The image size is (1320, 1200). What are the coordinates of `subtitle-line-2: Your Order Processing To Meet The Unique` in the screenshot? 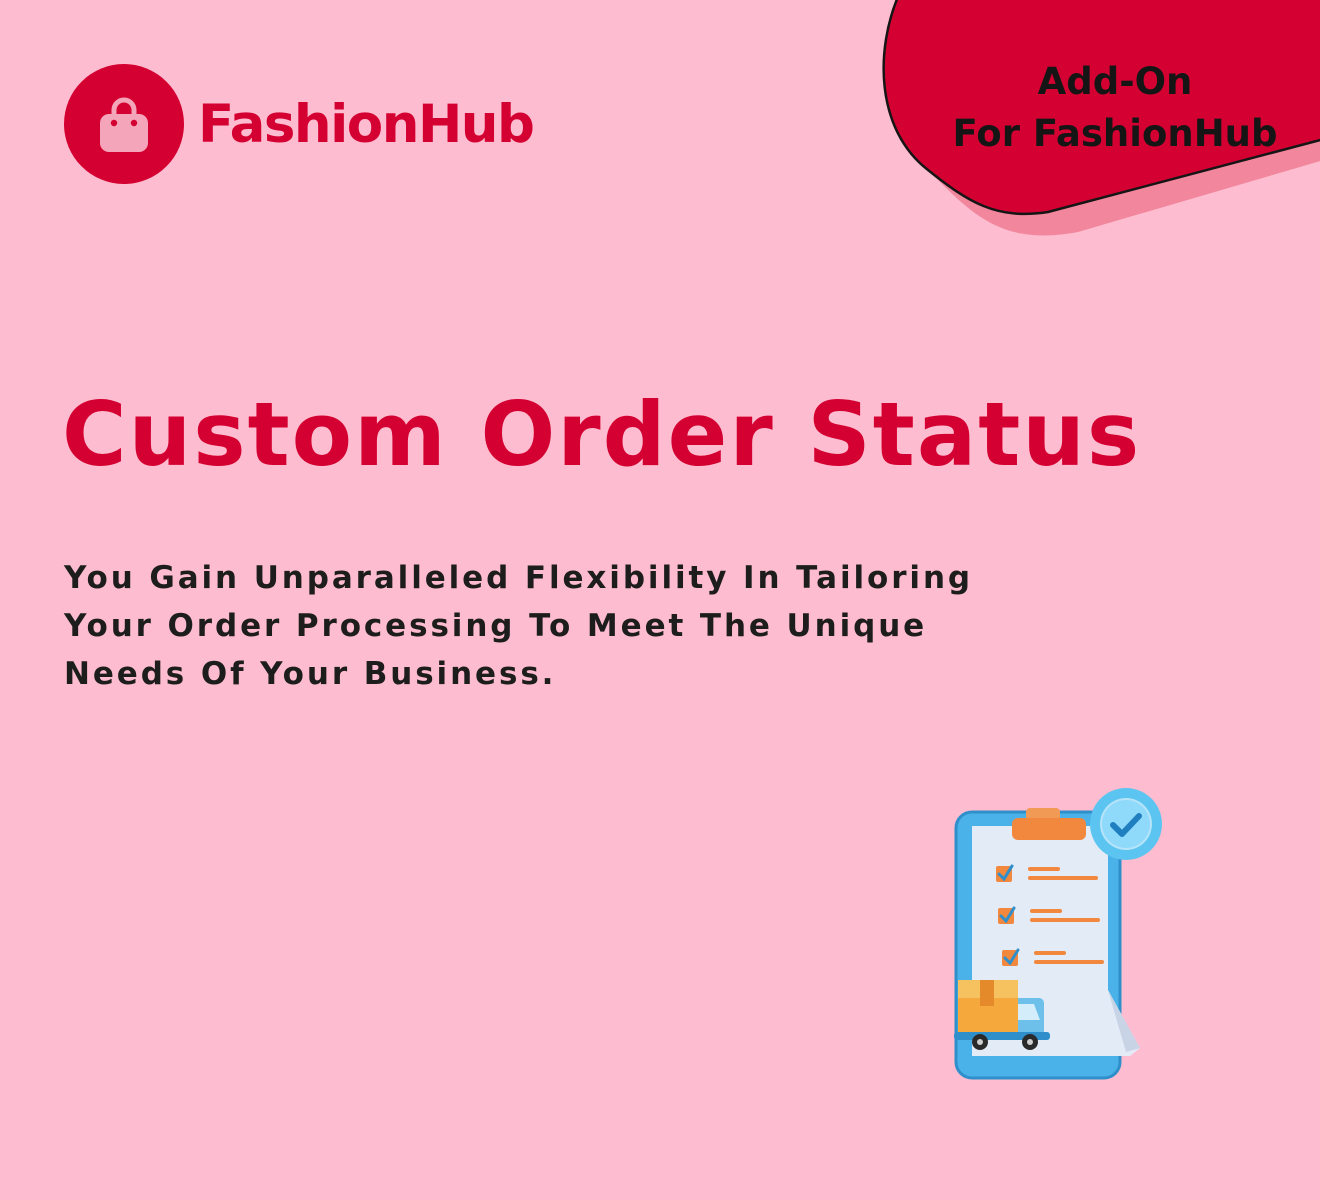 It's located at (496, 626).